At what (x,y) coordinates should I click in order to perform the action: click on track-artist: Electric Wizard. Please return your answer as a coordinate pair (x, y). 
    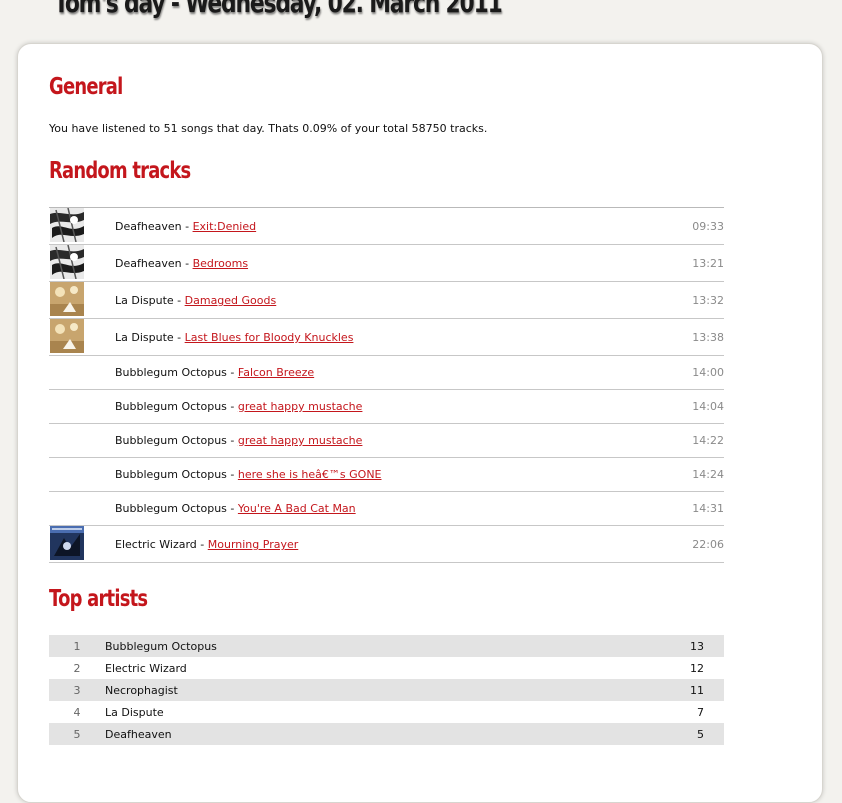
    Looking at the image, I should click on (156, 544).